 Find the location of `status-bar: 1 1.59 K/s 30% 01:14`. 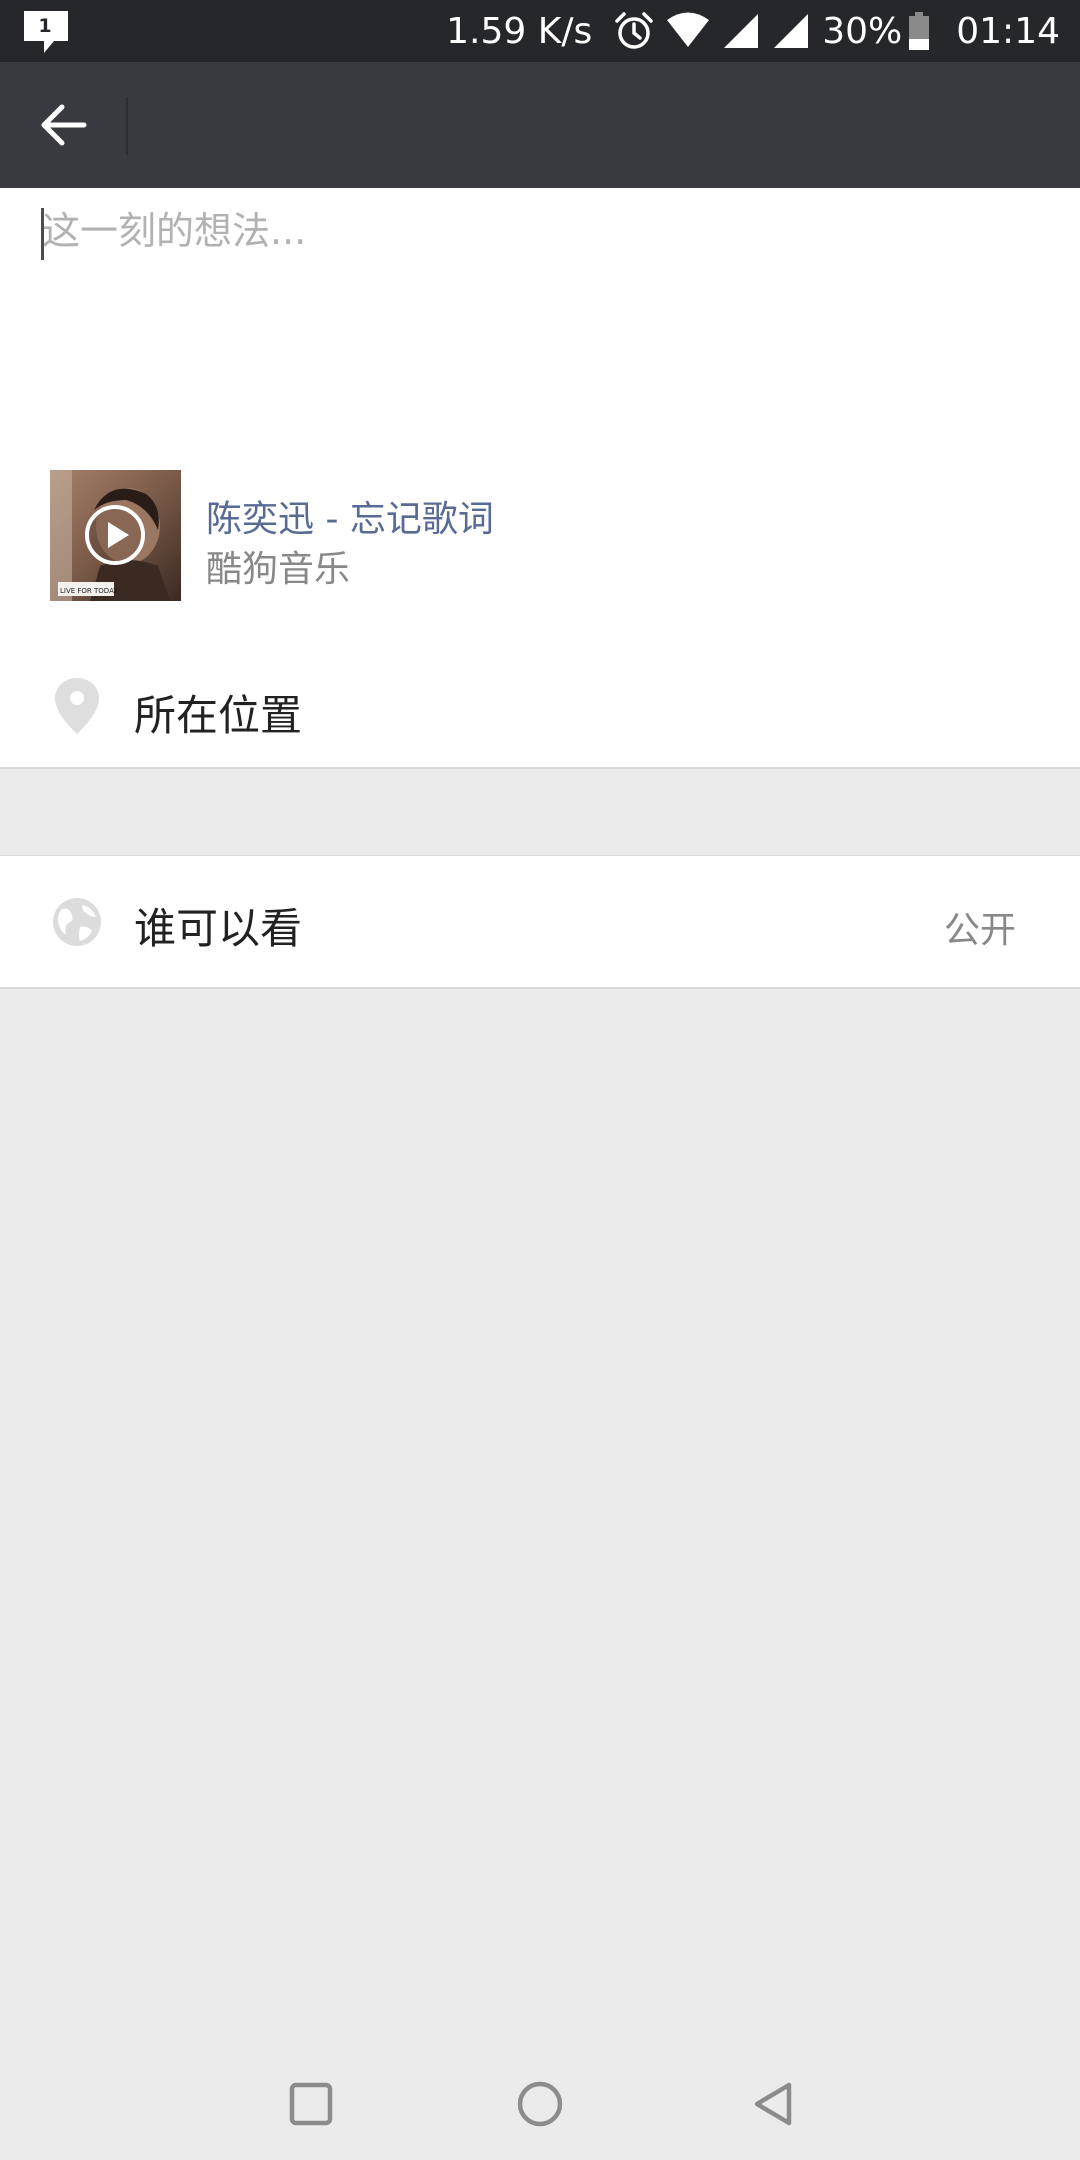

status-bar: 1 1.59 K/s 30% 01:14 is located at coordinates (540, 31).